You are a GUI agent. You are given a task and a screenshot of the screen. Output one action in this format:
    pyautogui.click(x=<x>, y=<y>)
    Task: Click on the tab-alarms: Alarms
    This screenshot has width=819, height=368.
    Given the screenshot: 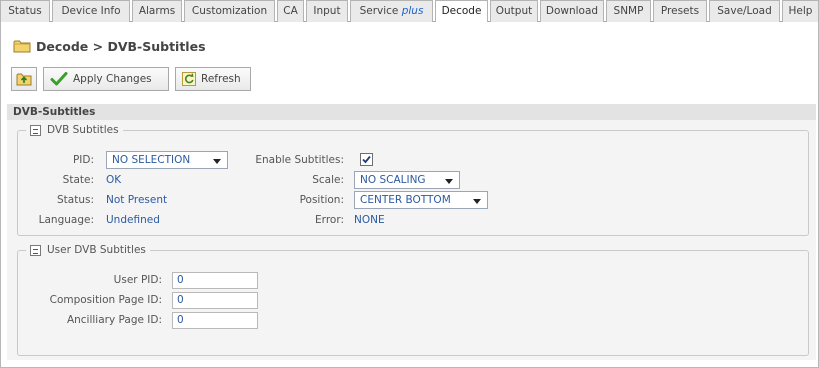 What is the action you would take?
    pyautogui.click(x=157, y=11)
    